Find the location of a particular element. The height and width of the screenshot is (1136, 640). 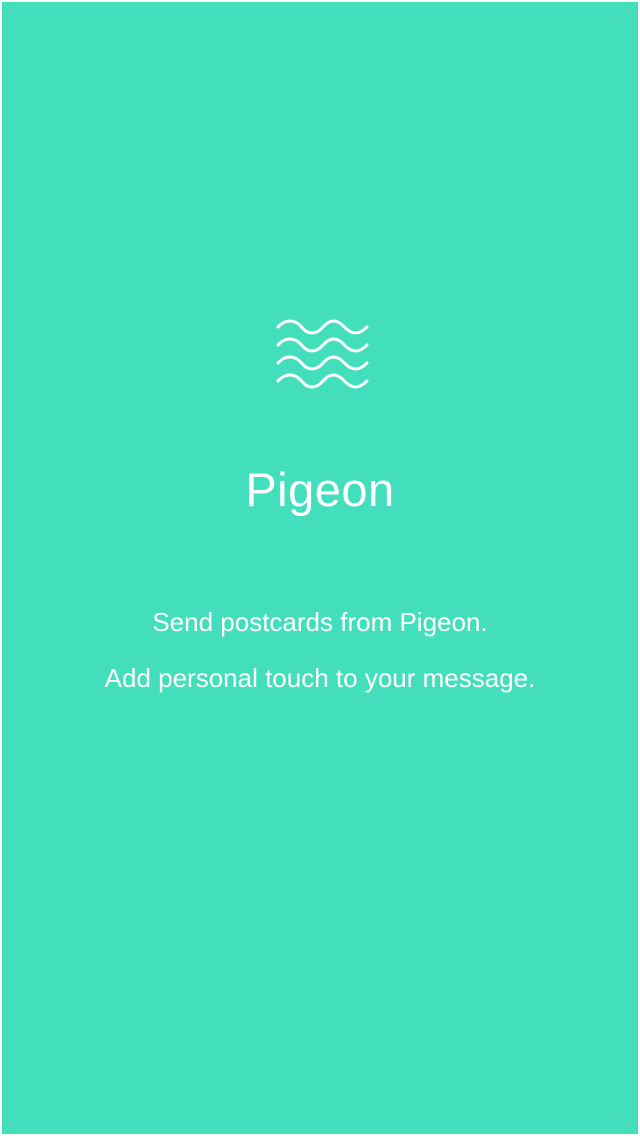

onboarding-text-line-1: Send postcards from Pigeon. is located at coordinates (320, 622).